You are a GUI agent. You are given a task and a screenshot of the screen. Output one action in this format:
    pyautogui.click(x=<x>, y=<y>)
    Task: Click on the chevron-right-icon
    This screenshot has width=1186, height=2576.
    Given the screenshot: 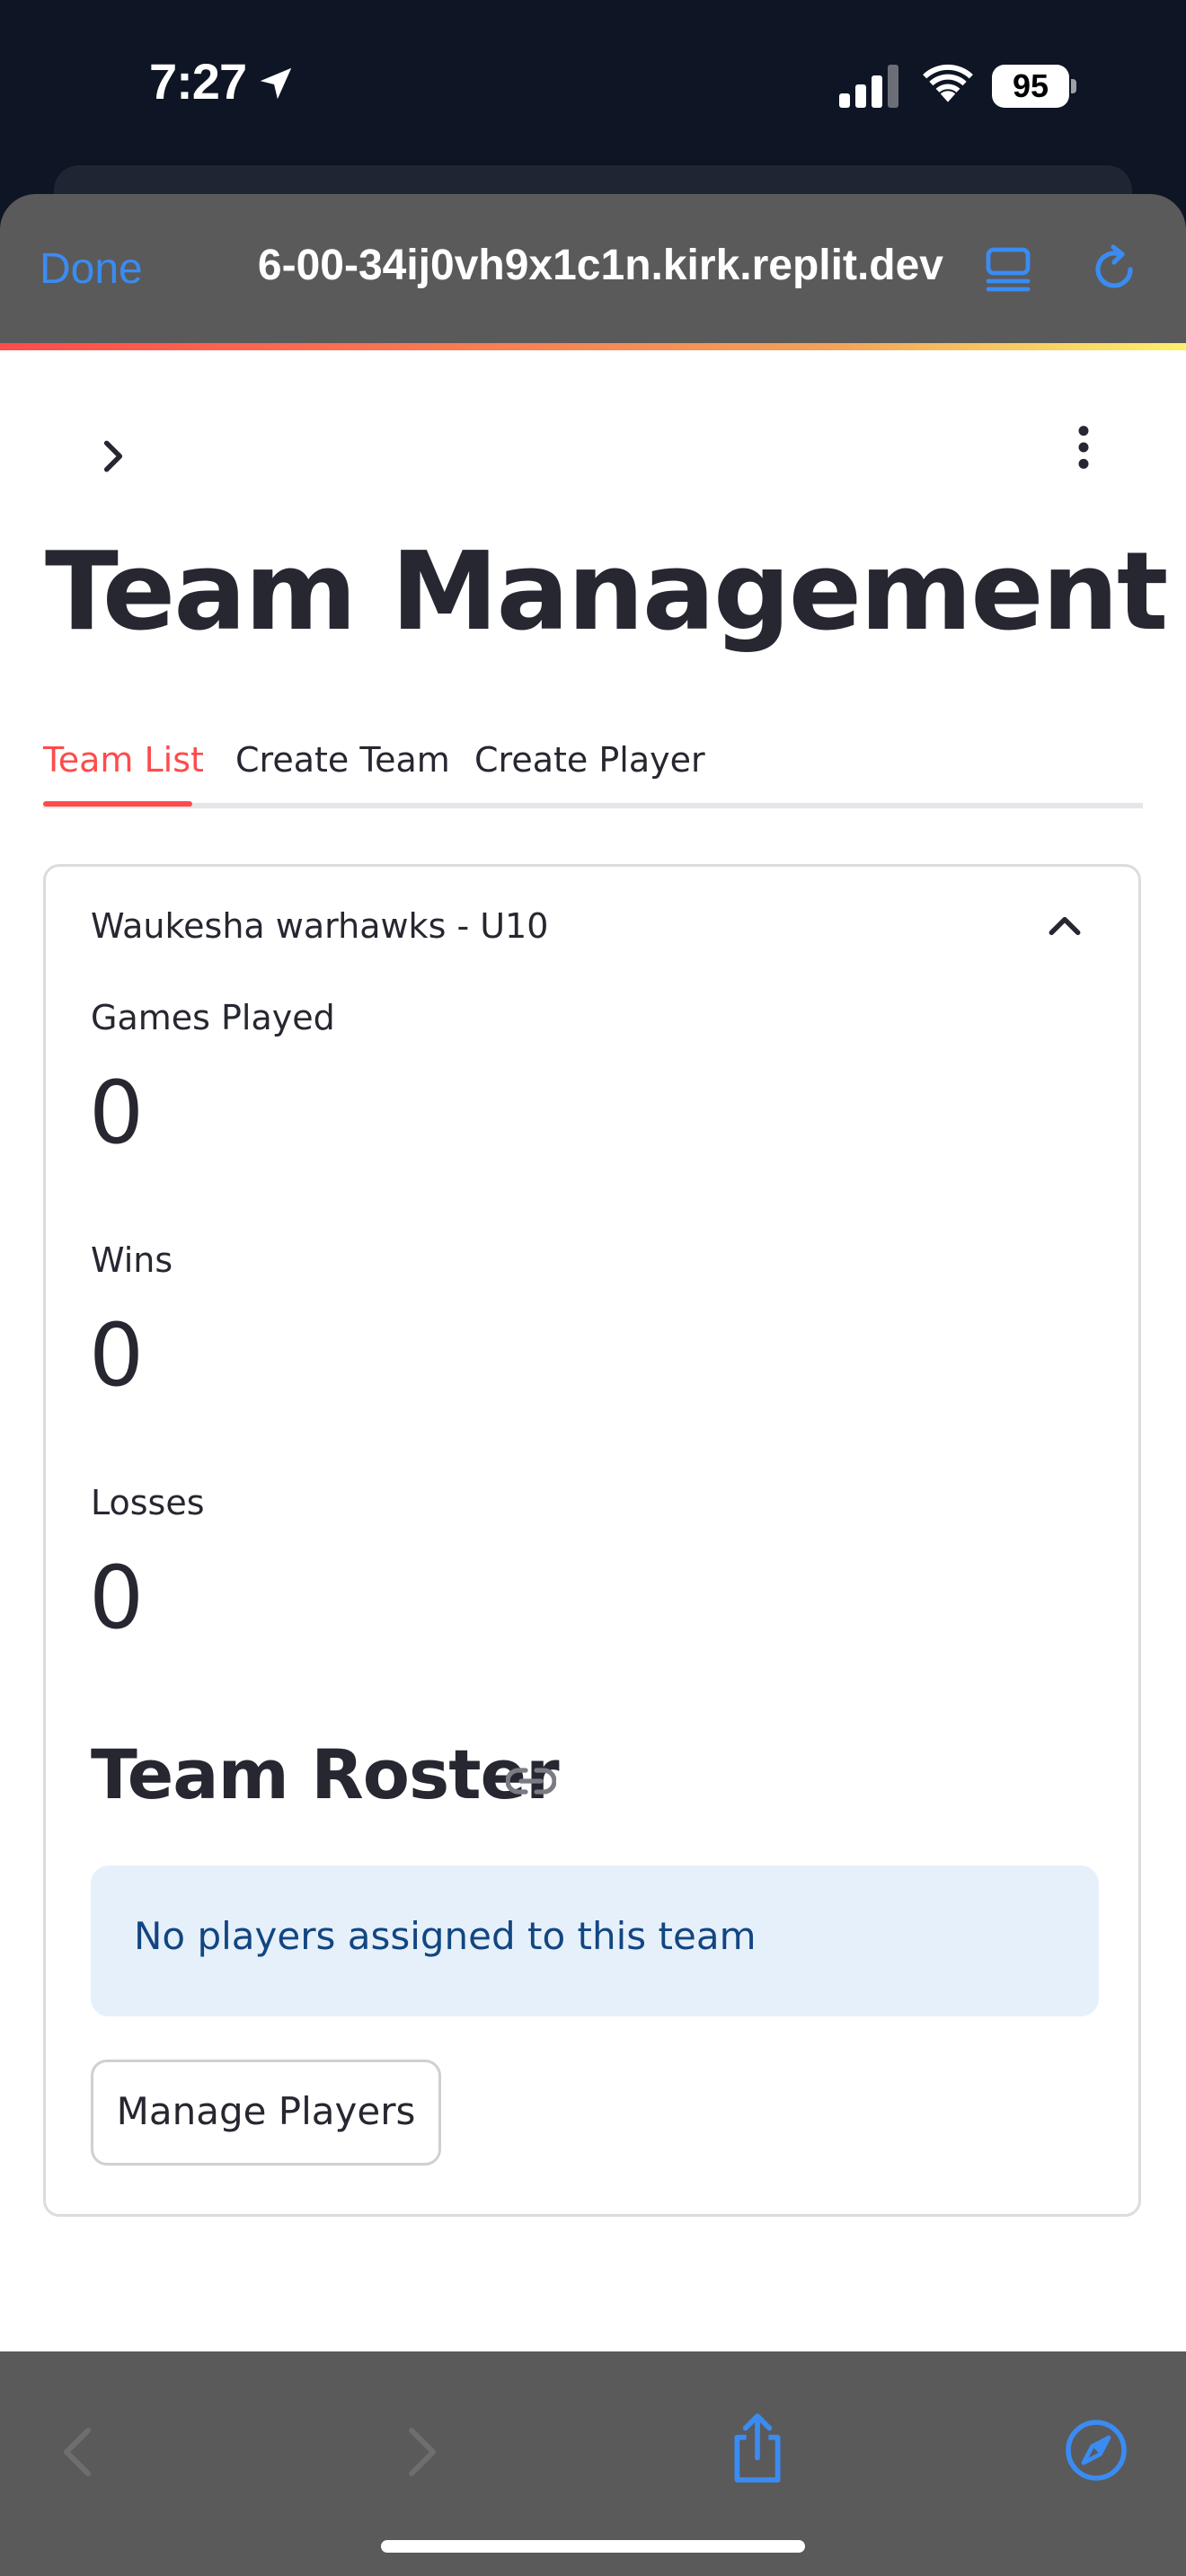 What is the action you would take?
    pyautogui.click(x=113, y=456)
    